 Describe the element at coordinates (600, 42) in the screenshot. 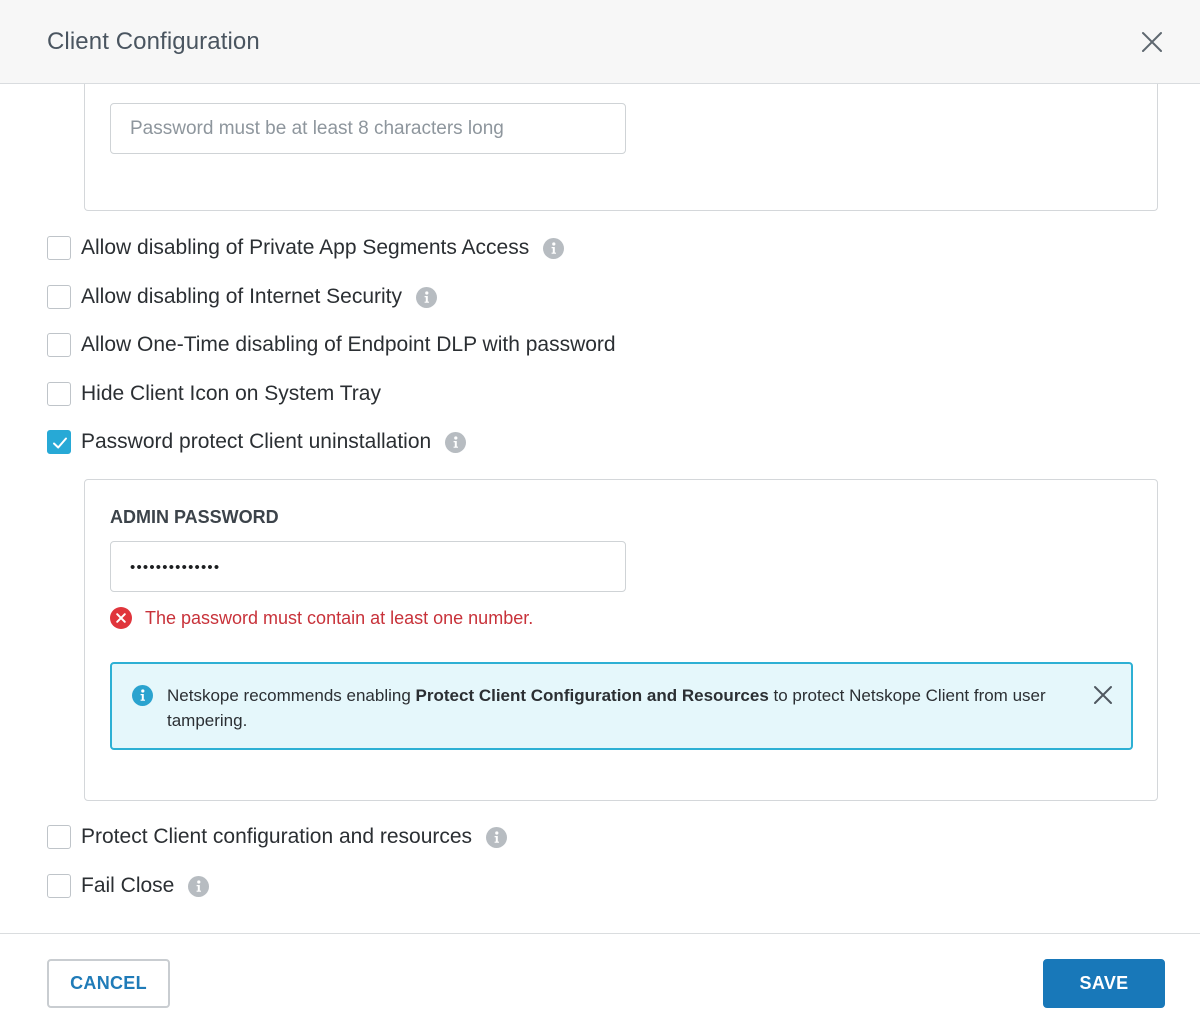

I see `dialog-header: Client Configuration` at that location.